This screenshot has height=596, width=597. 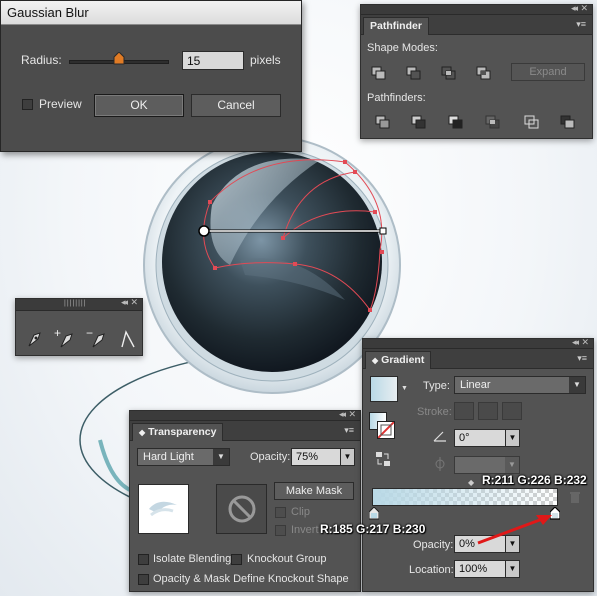 I want to click on knockout-group-checkbox, so click(x=236, y=559).